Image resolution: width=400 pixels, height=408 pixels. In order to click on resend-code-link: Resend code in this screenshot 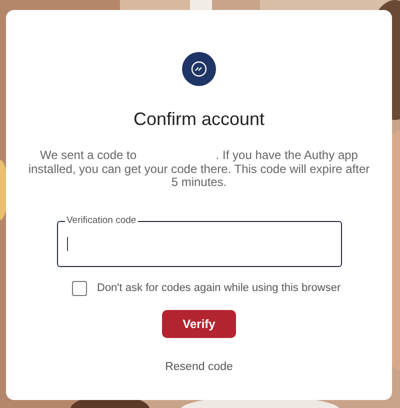, I will do `click(199, 366)`.